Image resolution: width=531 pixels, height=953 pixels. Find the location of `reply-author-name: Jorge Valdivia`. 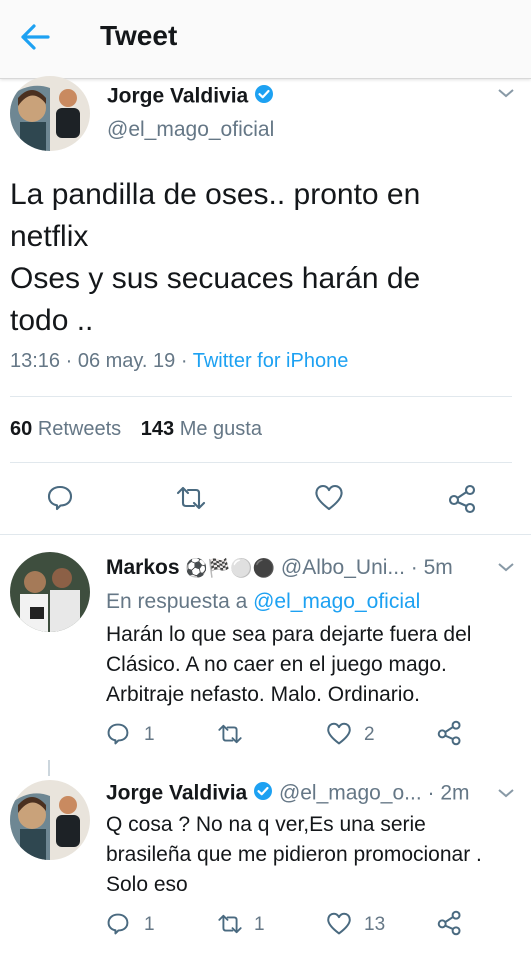

reply-author-name: Jorge Valdivia is located at coordinates (176, 793).